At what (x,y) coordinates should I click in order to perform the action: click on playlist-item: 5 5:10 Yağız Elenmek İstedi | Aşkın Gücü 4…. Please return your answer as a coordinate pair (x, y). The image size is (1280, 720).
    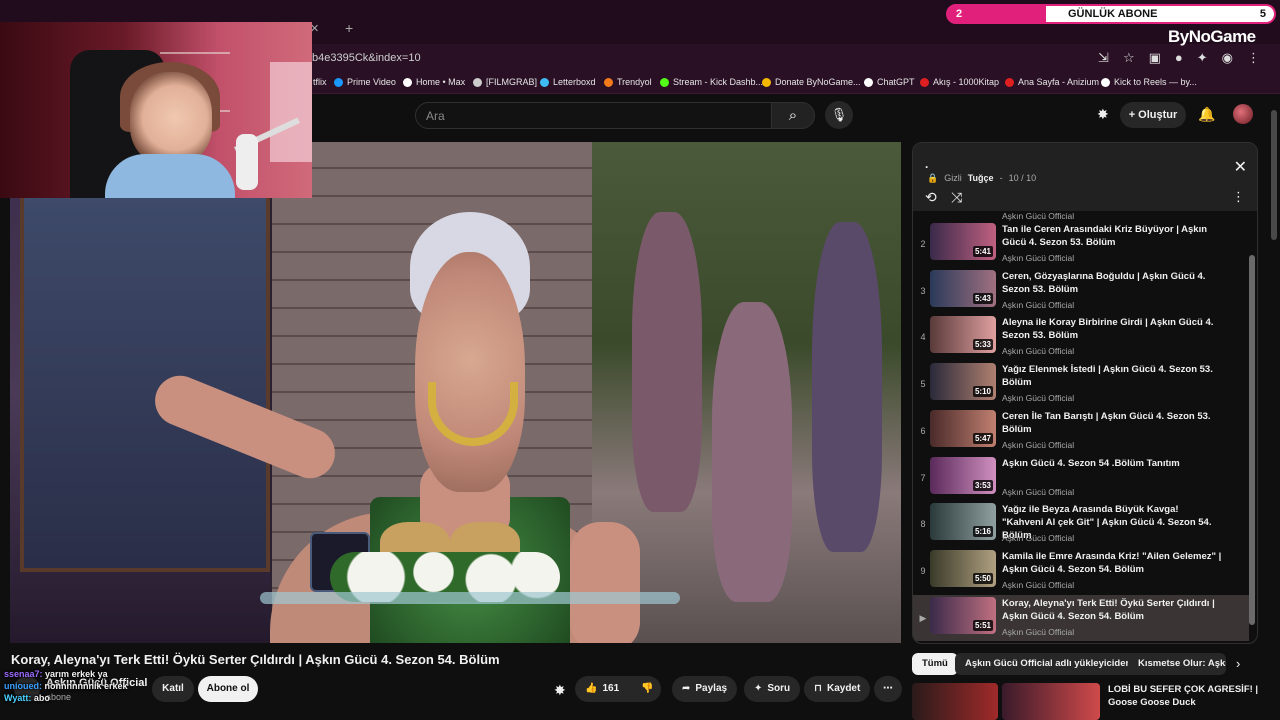
    Looking at the image, I should click on (1081, 384).